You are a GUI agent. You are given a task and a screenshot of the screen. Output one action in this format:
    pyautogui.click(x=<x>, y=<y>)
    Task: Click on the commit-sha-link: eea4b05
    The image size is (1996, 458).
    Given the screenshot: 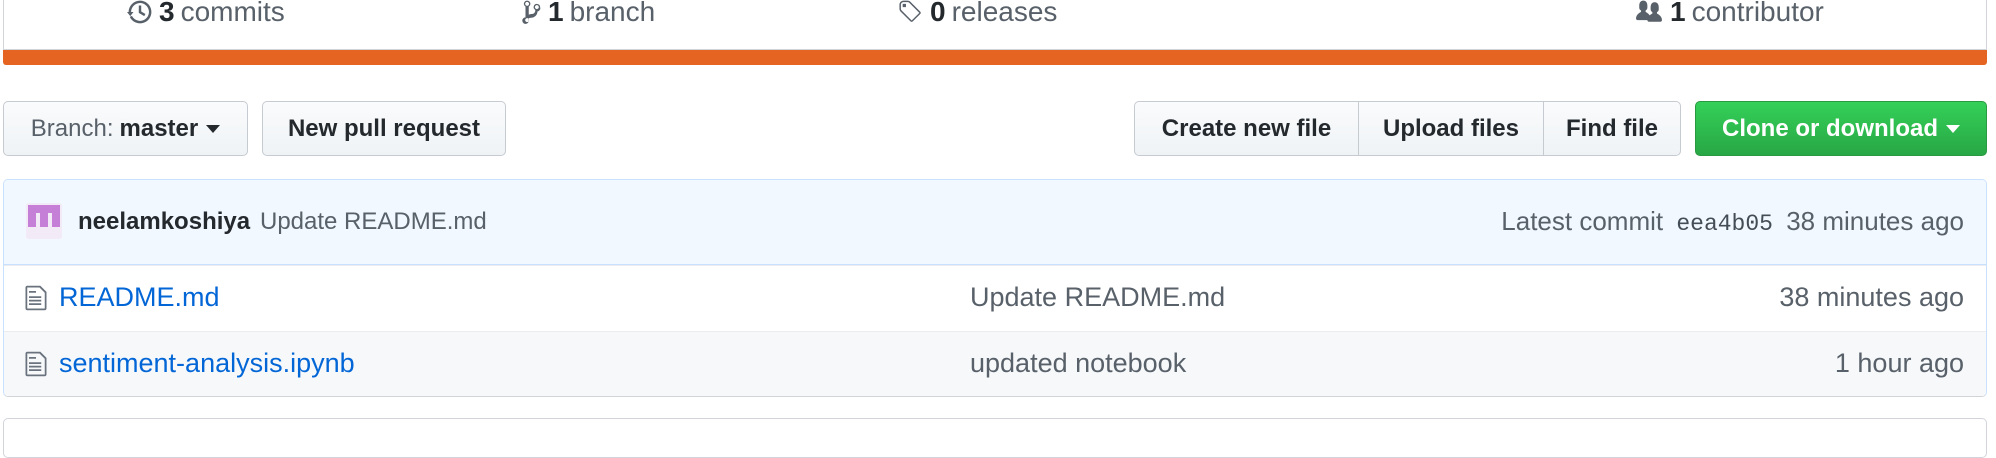 What is the action you would take?
    pyautogui.click(x=1724, y=224)
    